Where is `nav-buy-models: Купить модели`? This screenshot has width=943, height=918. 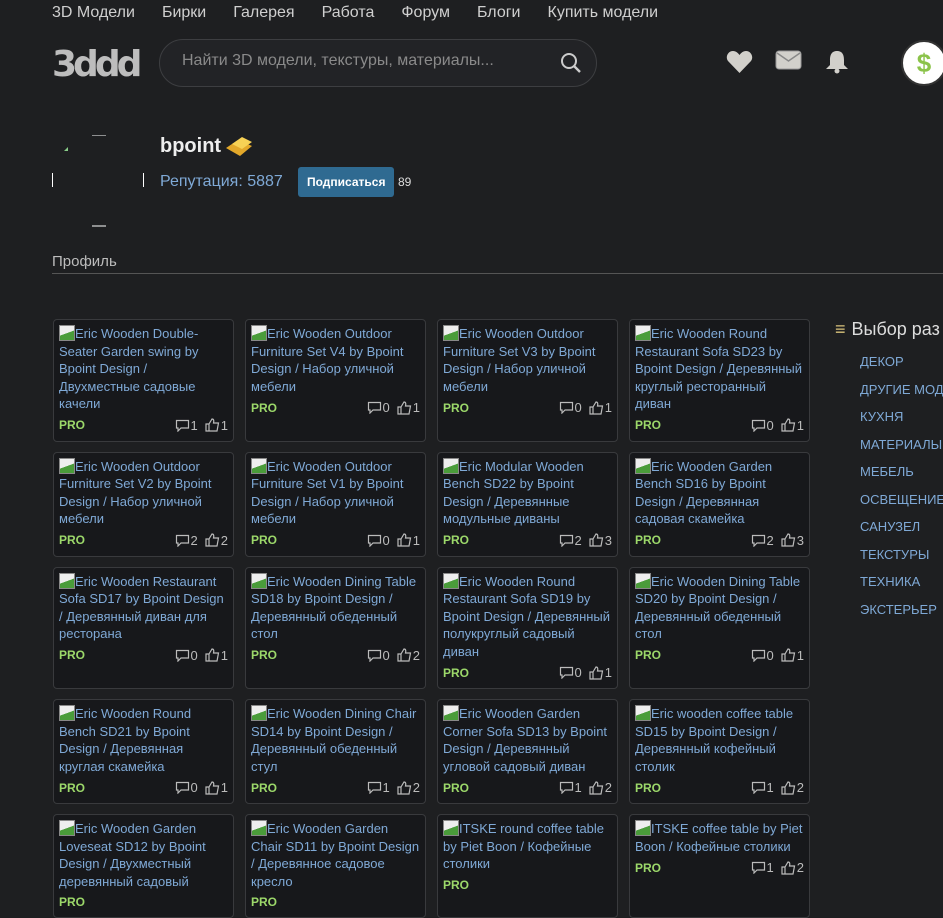 nav-buy-models: Купить модели is located at coordinates (603, 13).